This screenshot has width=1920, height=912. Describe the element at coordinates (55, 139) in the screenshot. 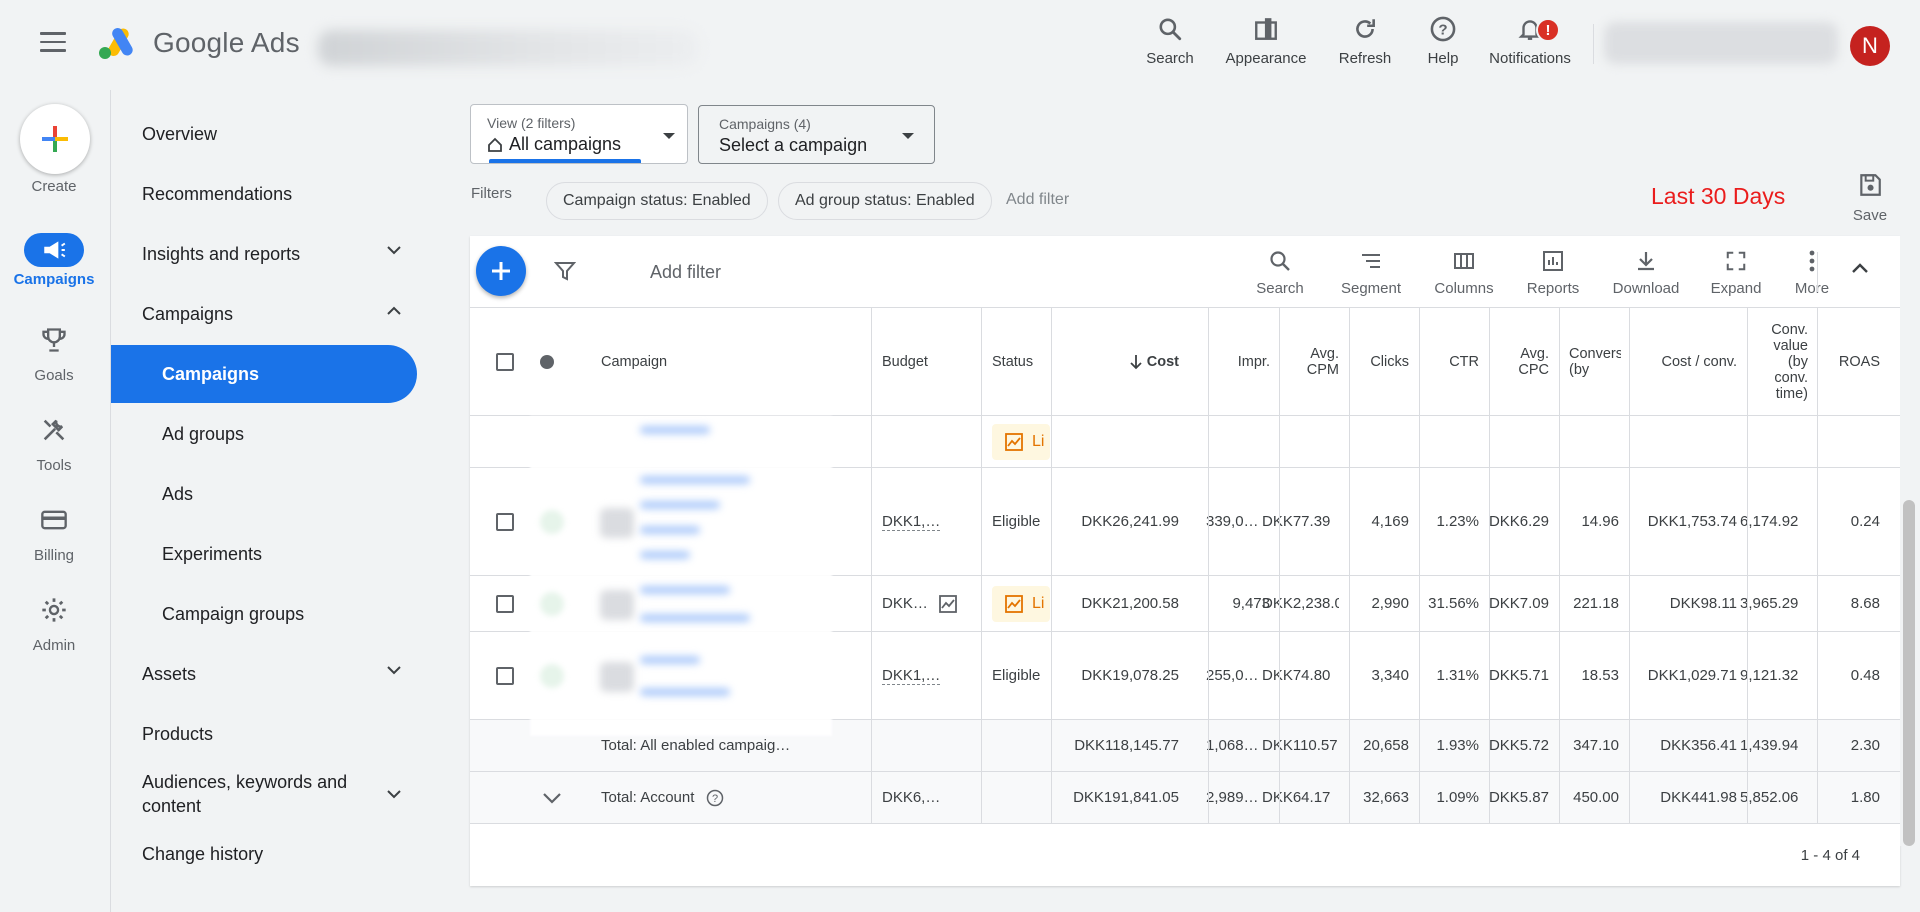

I see `create-button` at that location.